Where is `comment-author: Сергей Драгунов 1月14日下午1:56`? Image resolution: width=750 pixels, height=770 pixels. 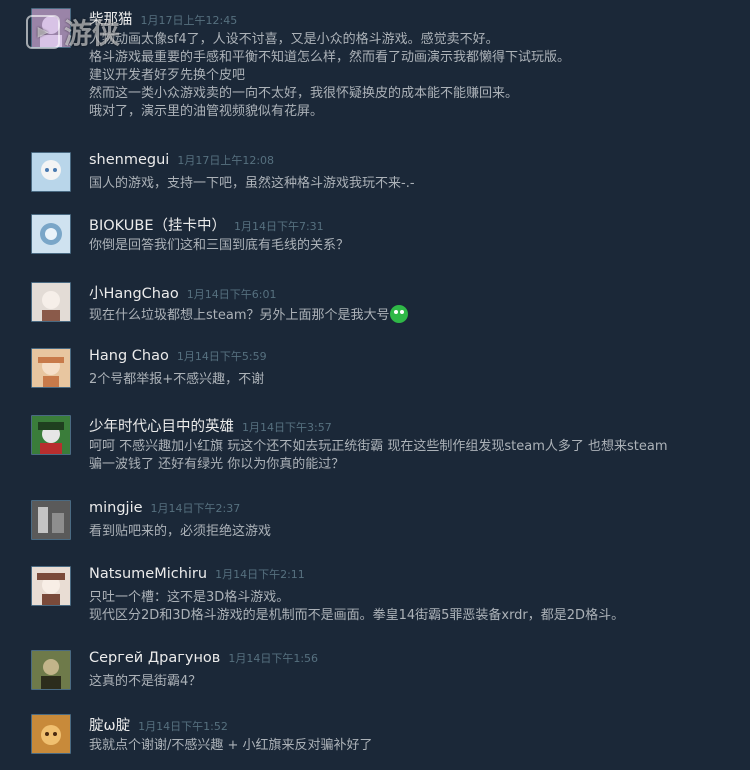
comment-author: Сергей Драгунов 1月14日下午1:56 is located at coordinates (203, 658).